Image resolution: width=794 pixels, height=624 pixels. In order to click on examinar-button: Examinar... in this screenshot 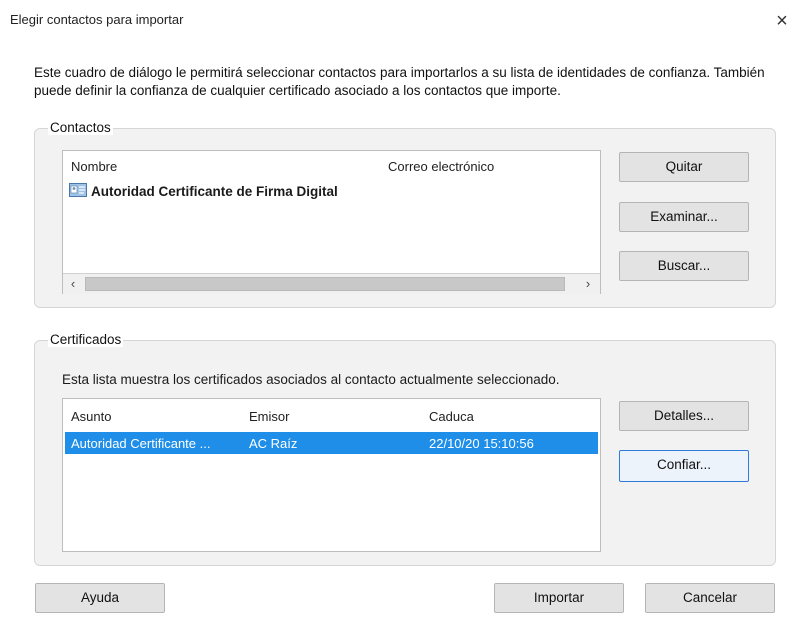, I will do `click(684, 217)`.